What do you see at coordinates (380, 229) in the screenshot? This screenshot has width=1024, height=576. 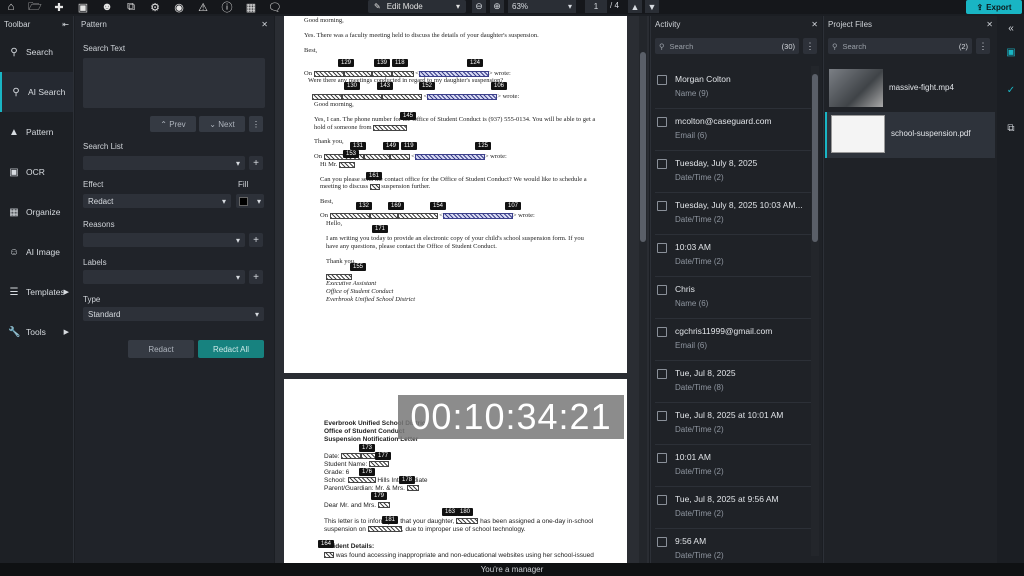 I see `redaction-tag: 171` at bounding box center [380, 229].